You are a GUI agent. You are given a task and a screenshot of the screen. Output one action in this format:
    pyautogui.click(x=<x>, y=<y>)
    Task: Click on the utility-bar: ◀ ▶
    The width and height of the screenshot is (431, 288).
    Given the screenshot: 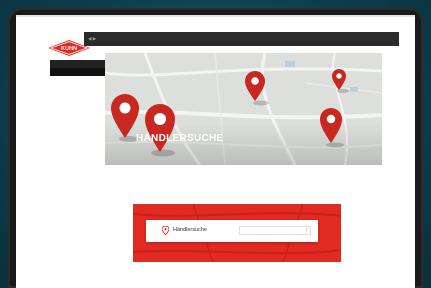 What is the action you would take?
    pyautogui.click(x=241, y=39)
    